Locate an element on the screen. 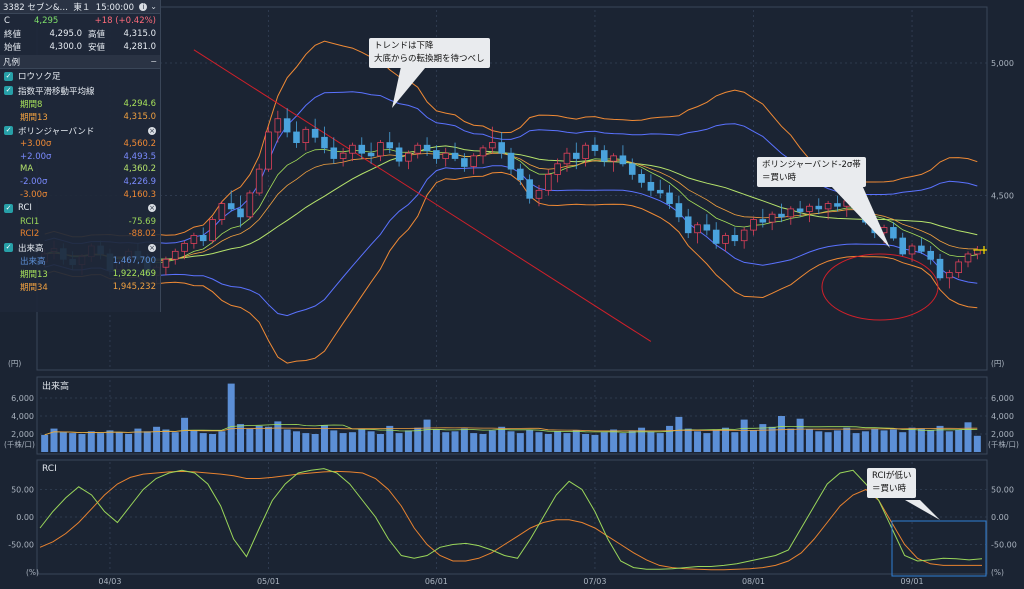 This screenshot has height=589, width=1024. open-label: 始値 is located at coordinates (13, 47).